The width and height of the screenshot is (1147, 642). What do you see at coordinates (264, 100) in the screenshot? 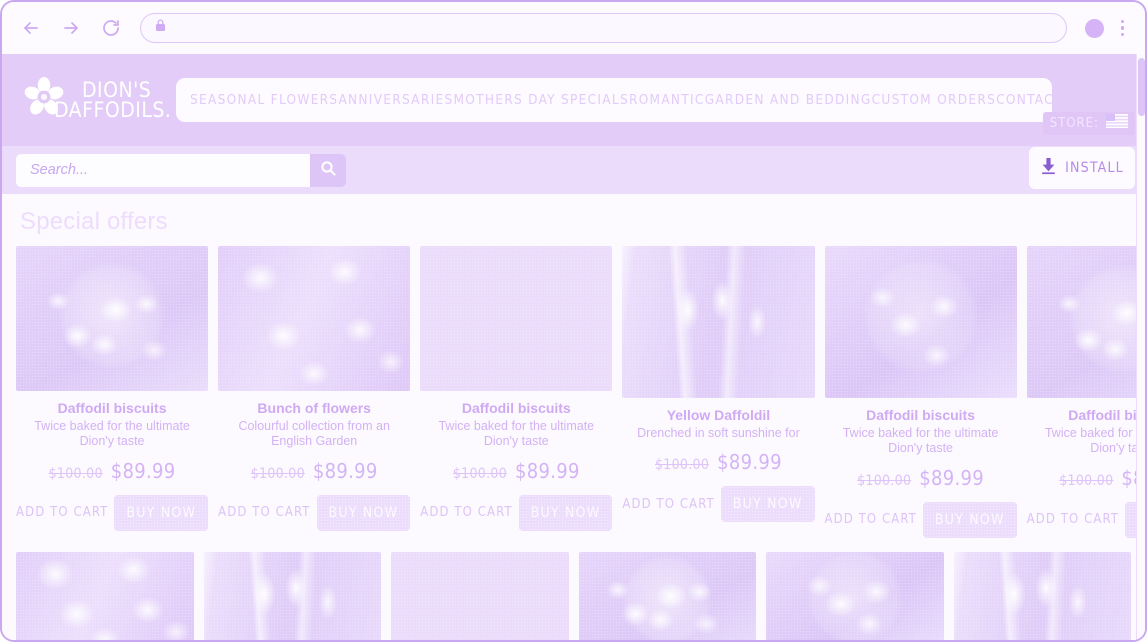
I see `nav-item-seasonal-flowers: Seasonal flowers` at bounding box center [264, 100].